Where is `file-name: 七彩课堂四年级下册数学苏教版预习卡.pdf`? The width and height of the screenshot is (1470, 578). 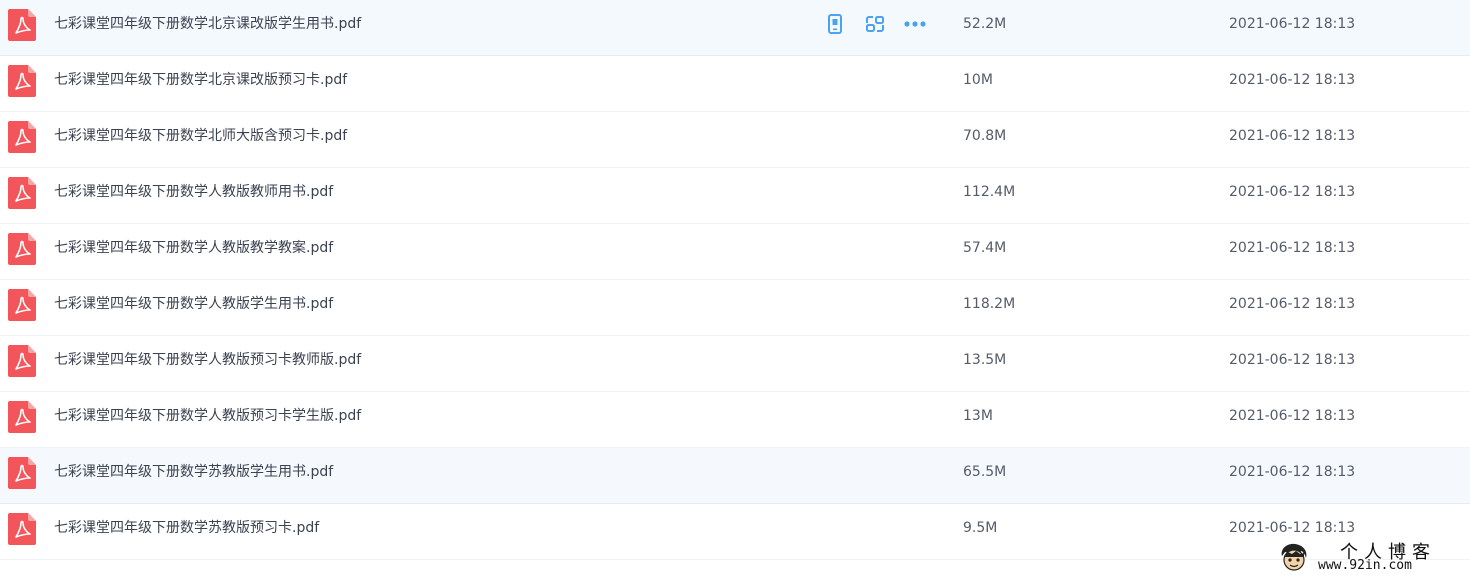
file-name: 七彩课堂四年级下册数学苏教版预习卡.pdf is located at coordinates (186, 528).